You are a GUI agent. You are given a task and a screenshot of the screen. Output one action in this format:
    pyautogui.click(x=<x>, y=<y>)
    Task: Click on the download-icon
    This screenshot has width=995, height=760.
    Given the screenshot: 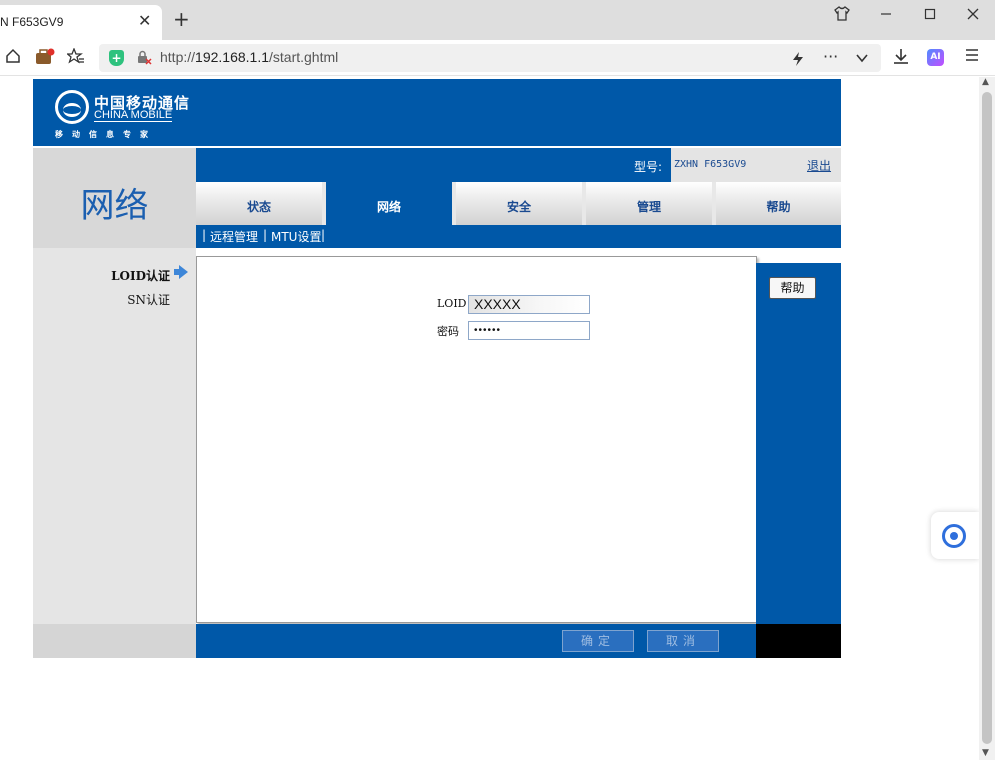 What is the action you would take?
    pyautogui.click(x=901, y=58)
    